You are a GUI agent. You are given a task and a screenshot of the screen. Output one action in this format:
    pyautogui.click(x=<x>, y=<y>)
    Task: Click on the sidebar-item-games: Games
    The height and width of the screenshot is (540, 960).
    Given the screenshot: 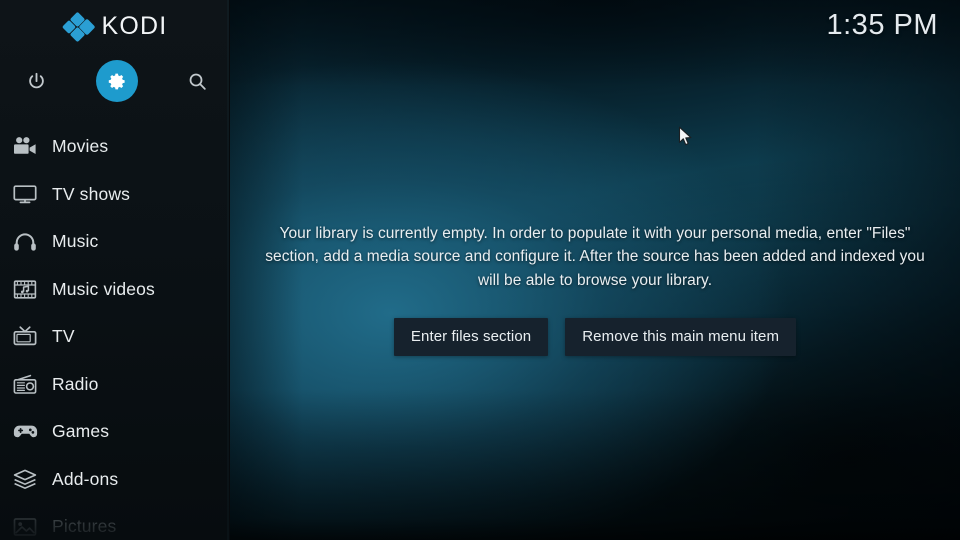 What is the action you would take?
    pyautogui.click(x=114, y=432)
    